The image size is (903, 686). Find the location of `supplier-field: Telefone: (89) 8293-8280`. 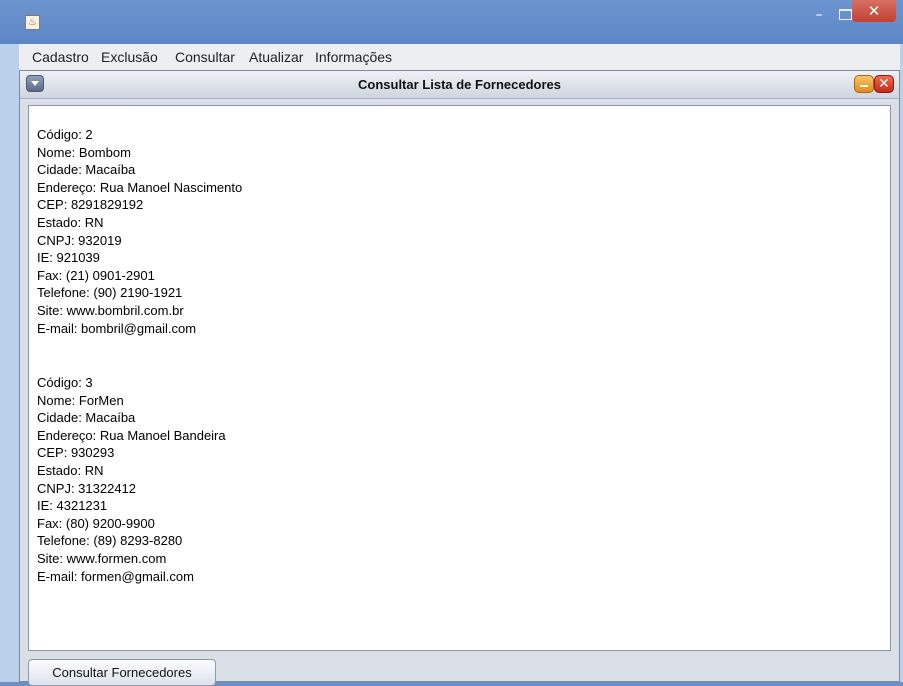

supplier-field: Telefone: (89) 8293-8280 is located at coordinates (110, 541).